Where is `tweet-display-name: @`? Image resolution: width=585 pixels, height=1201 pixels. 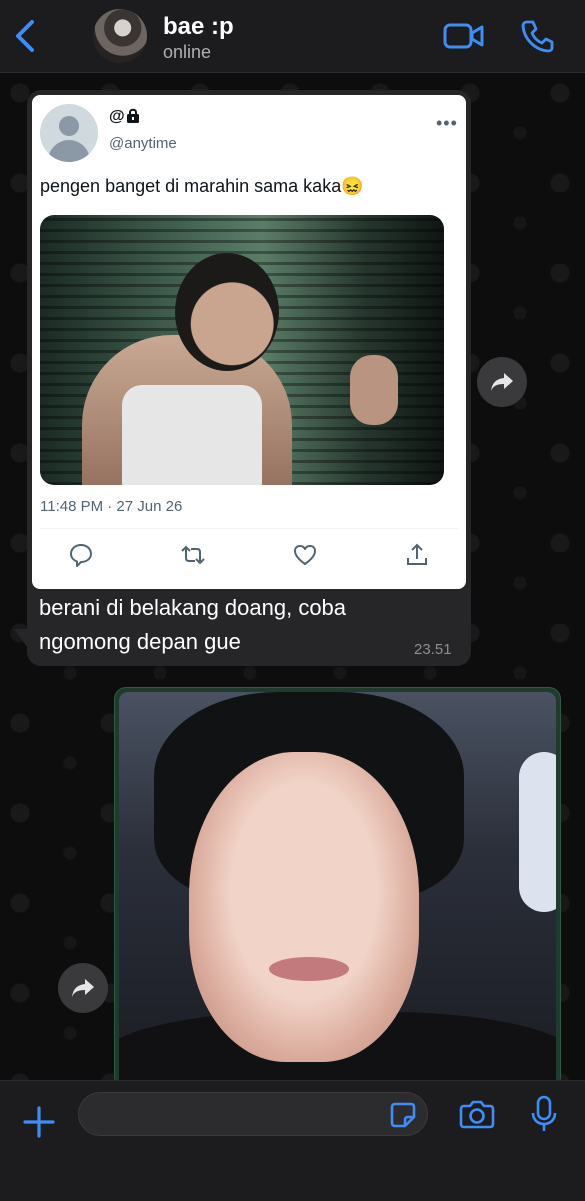 tweet-display-name: @ is located at coordinates (117, 116).